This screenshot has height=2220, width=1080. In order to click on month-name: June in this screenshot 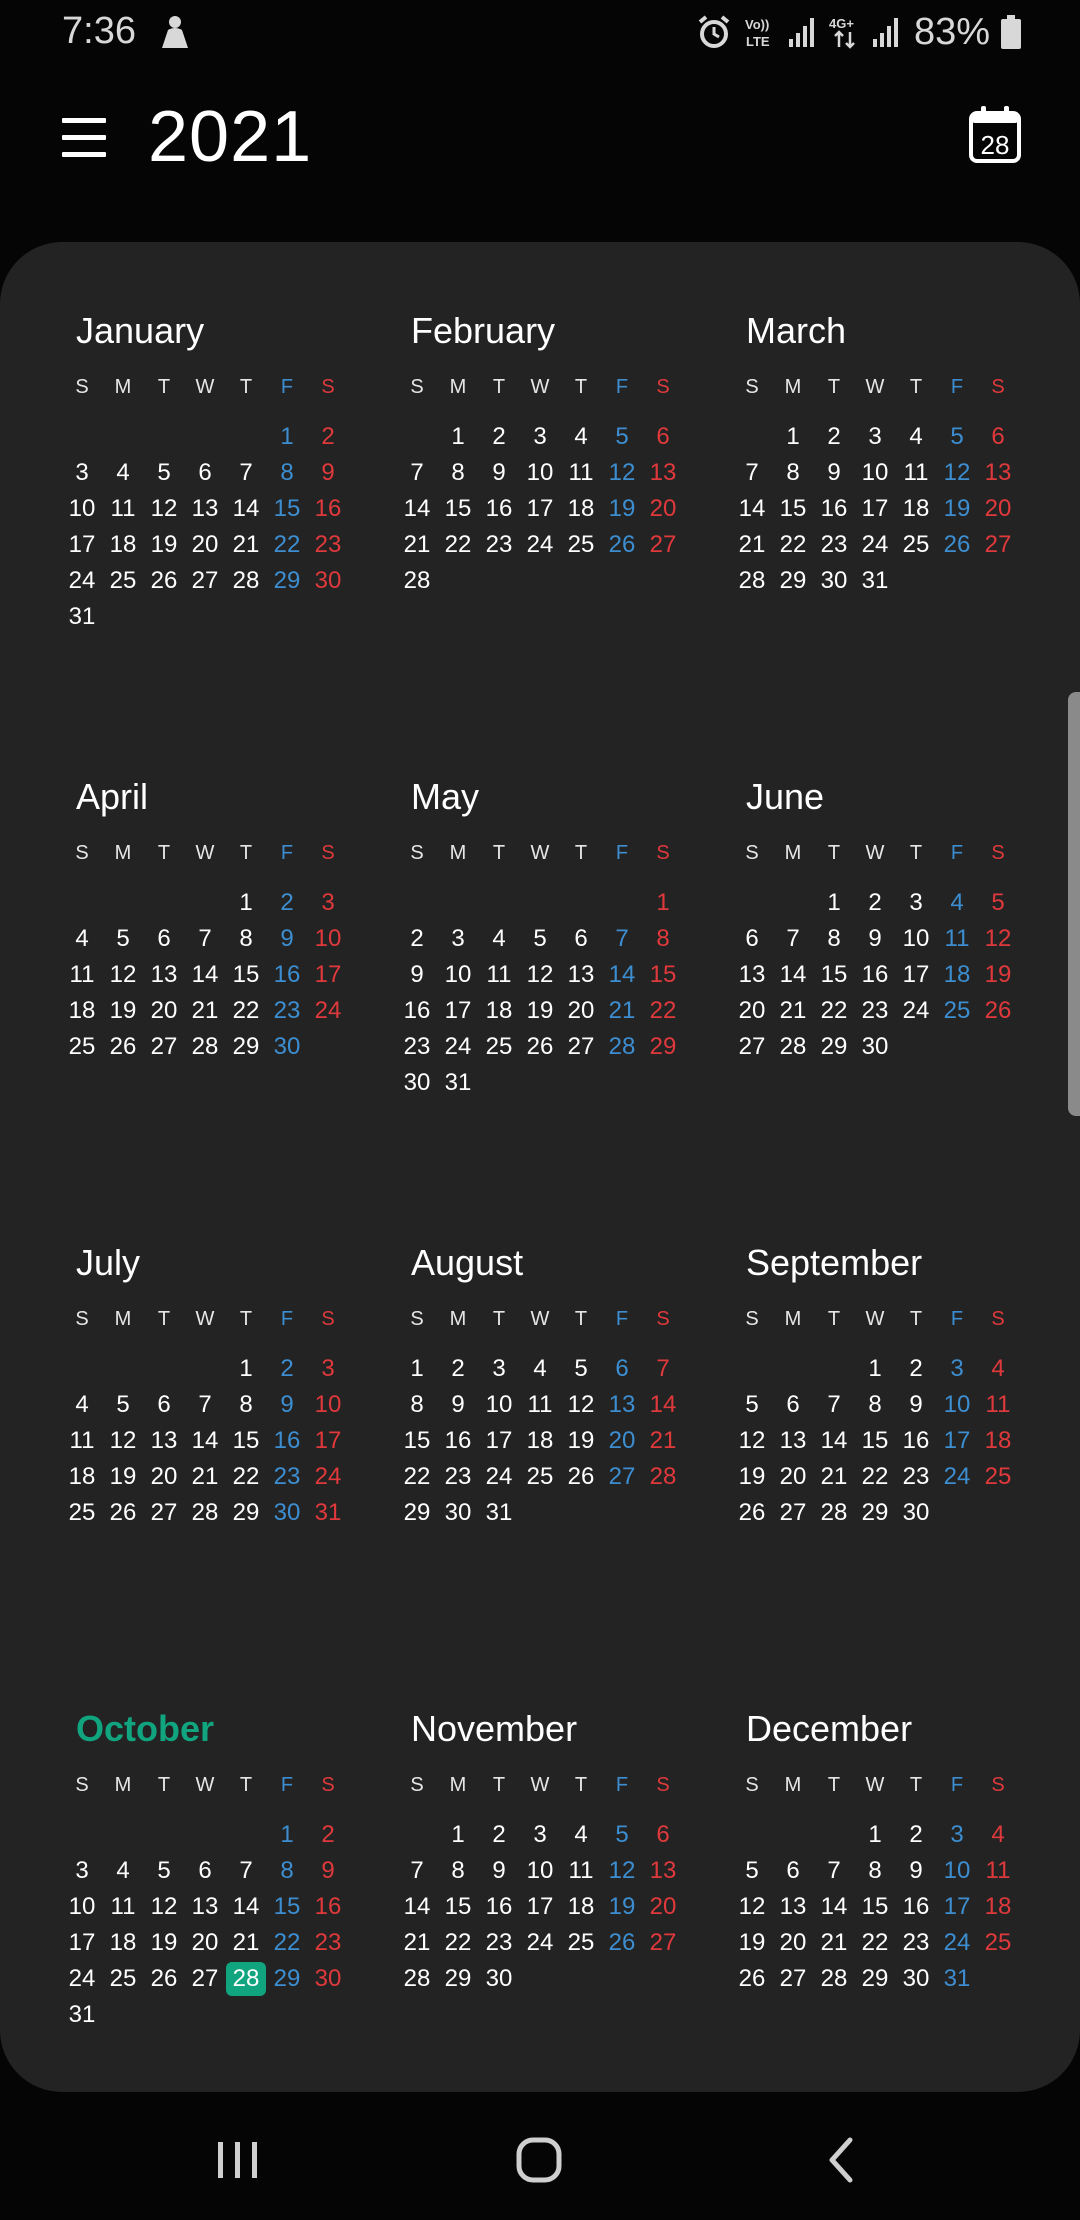, I will do `click(785, 797)`.